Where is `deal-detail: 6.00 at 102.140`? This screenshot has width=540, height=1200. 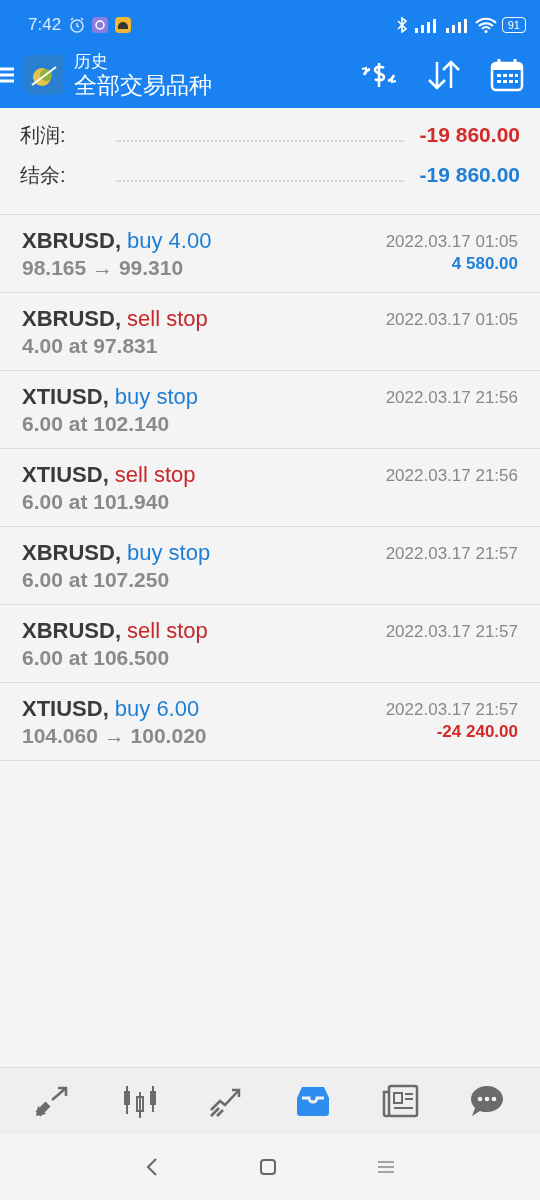
deal-detail: 6.00 at 102.140 is located at coordinates (96, 423).